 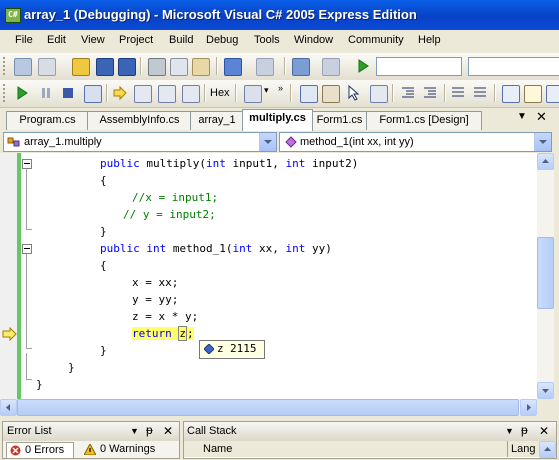 What do you see at coordinates (265, 67) in the screenshot?
I see `redo-icon` at bounding box center [265, 67].